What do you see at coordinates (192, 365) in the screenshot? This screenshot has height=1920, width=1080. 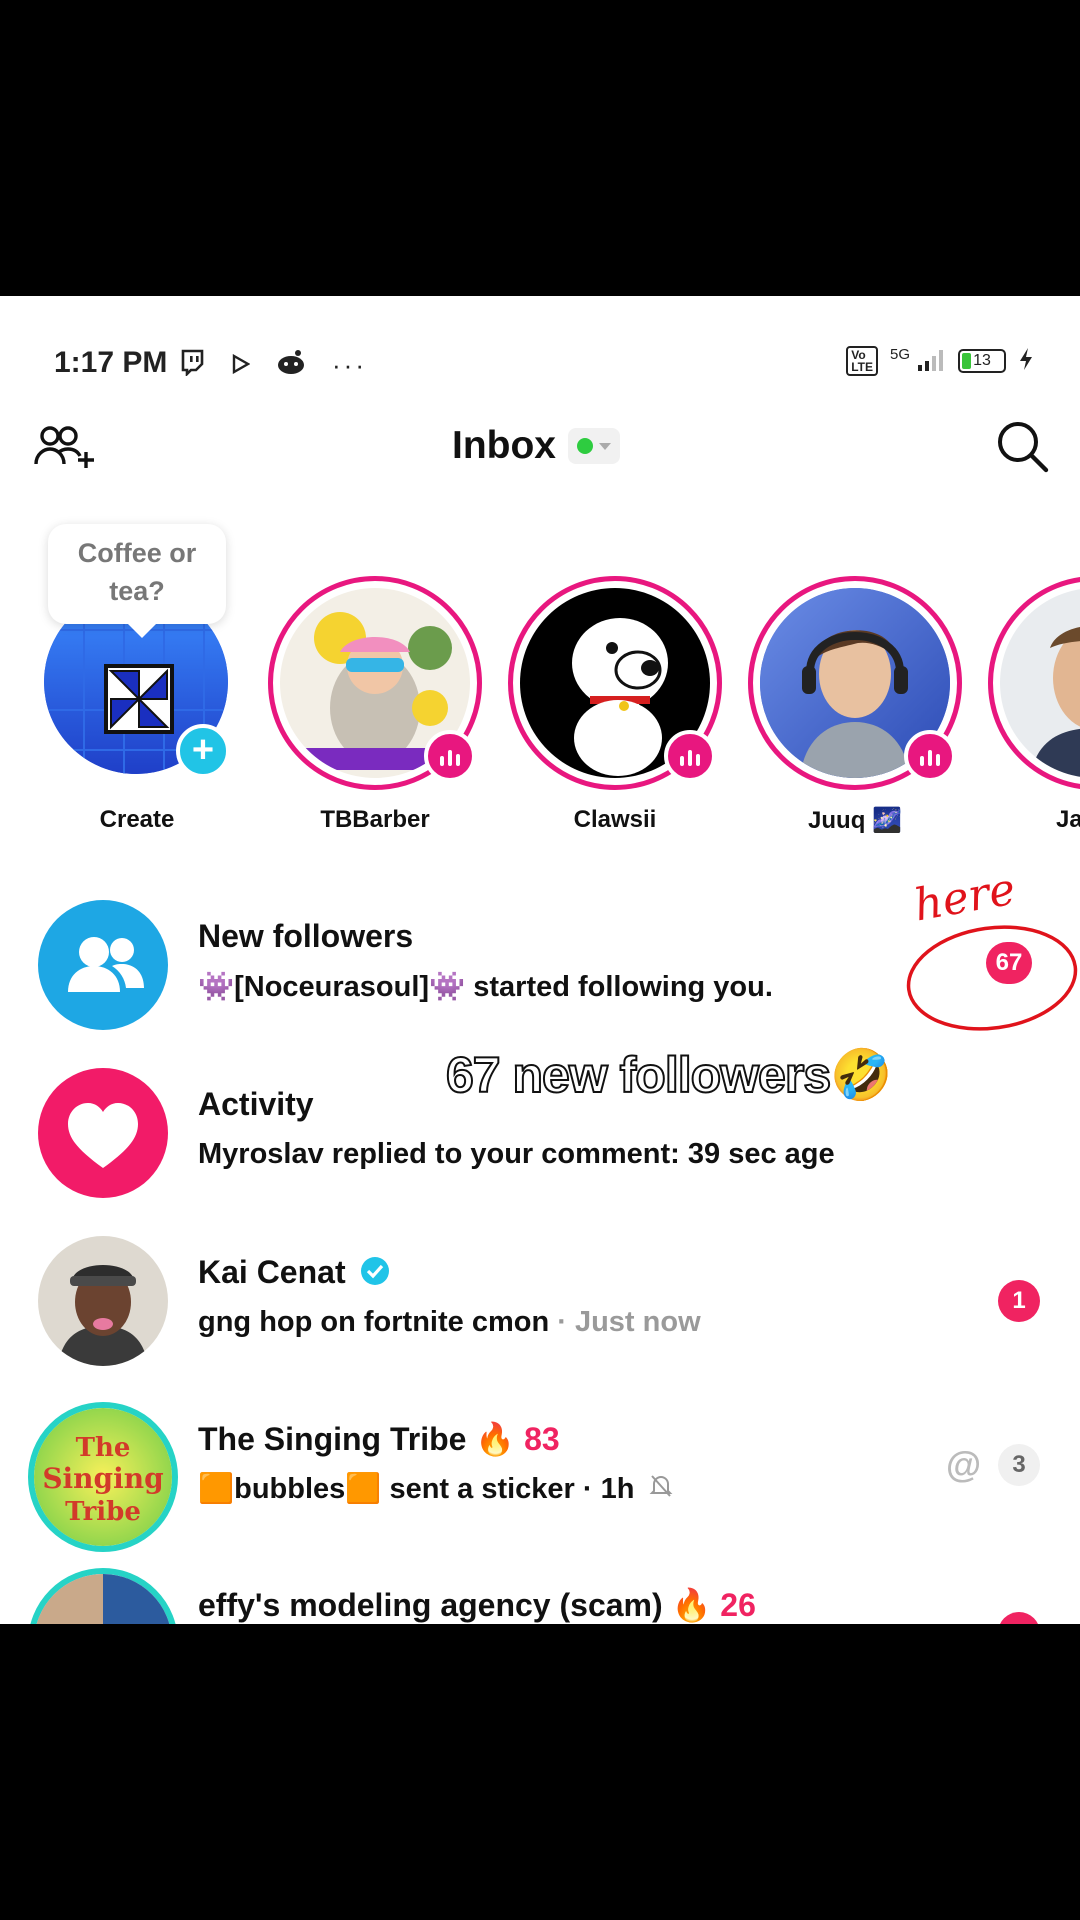 I see `twitch-icon` at bounding box center [192, 365].